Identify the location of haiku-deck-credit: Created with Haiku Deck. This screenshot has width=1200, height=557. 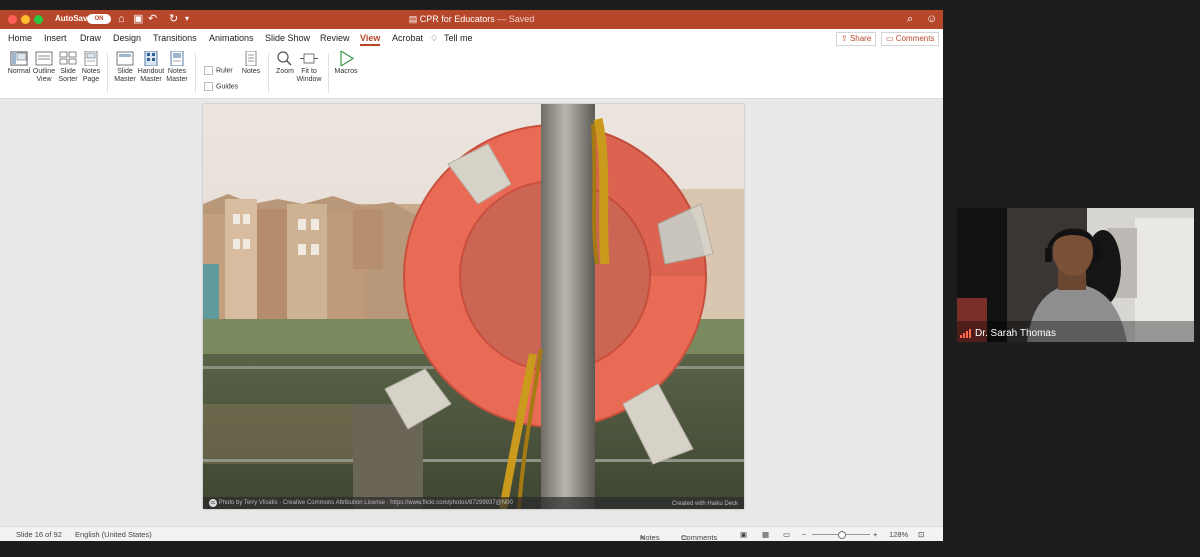
(704, 504).